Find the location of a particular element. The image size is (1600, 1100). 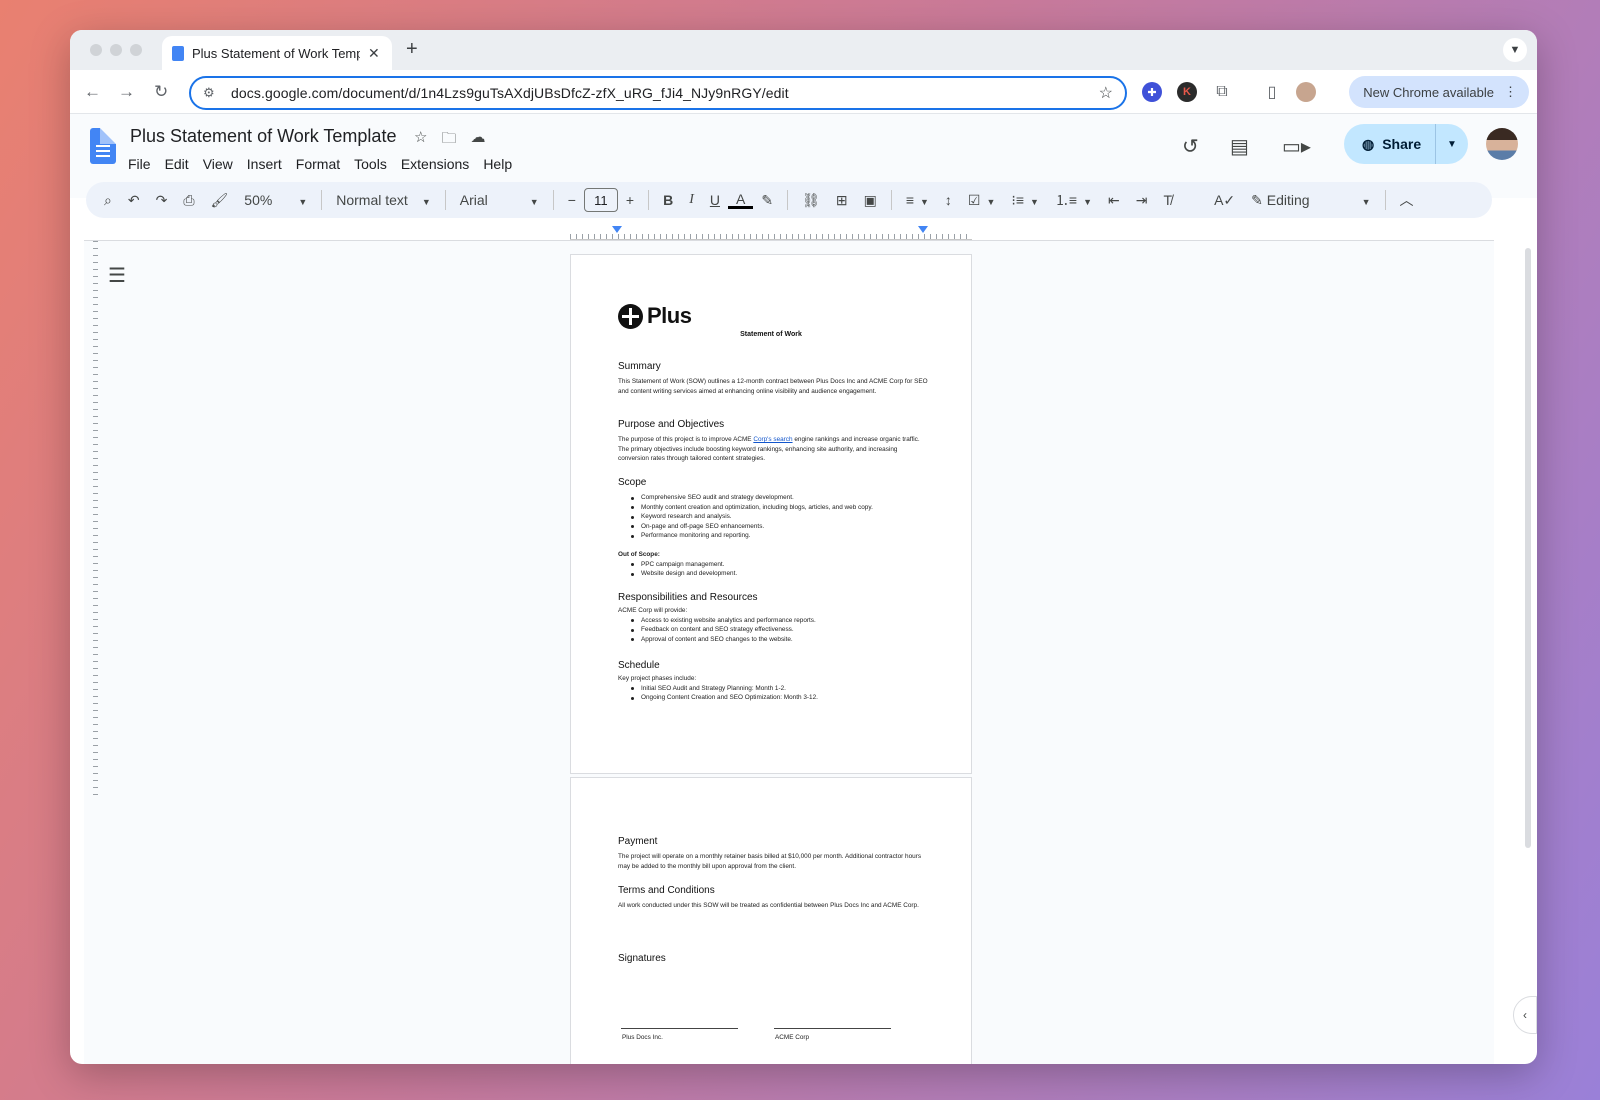

search-menus-icon: ⌕ is located at coordinates (108, 200).